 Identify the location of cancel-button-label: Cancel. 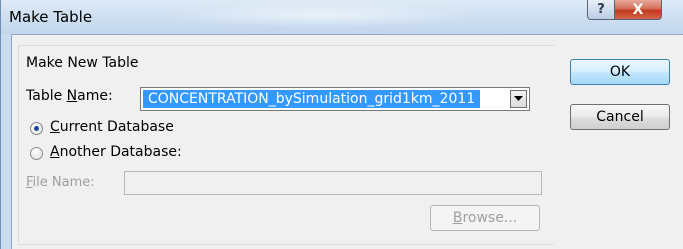
(620, 117).